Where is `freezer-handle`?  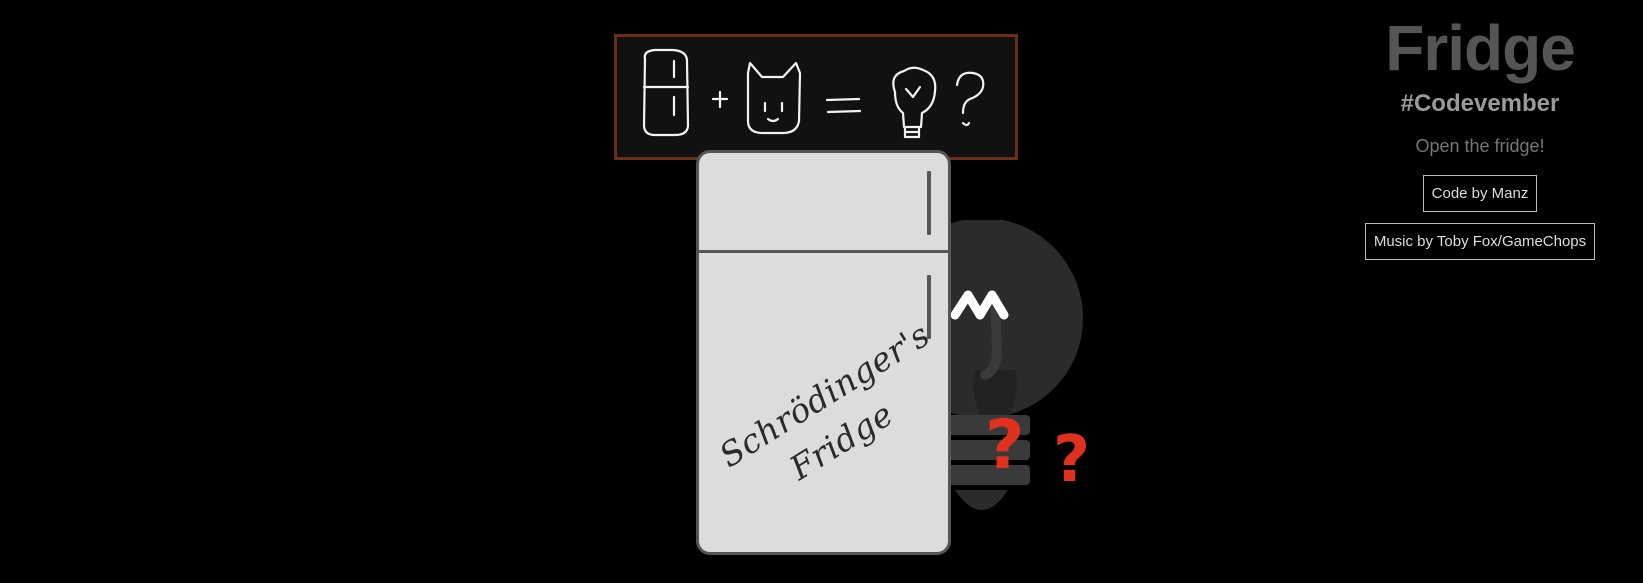
freezer-handle is located at coordinates (929, 203).